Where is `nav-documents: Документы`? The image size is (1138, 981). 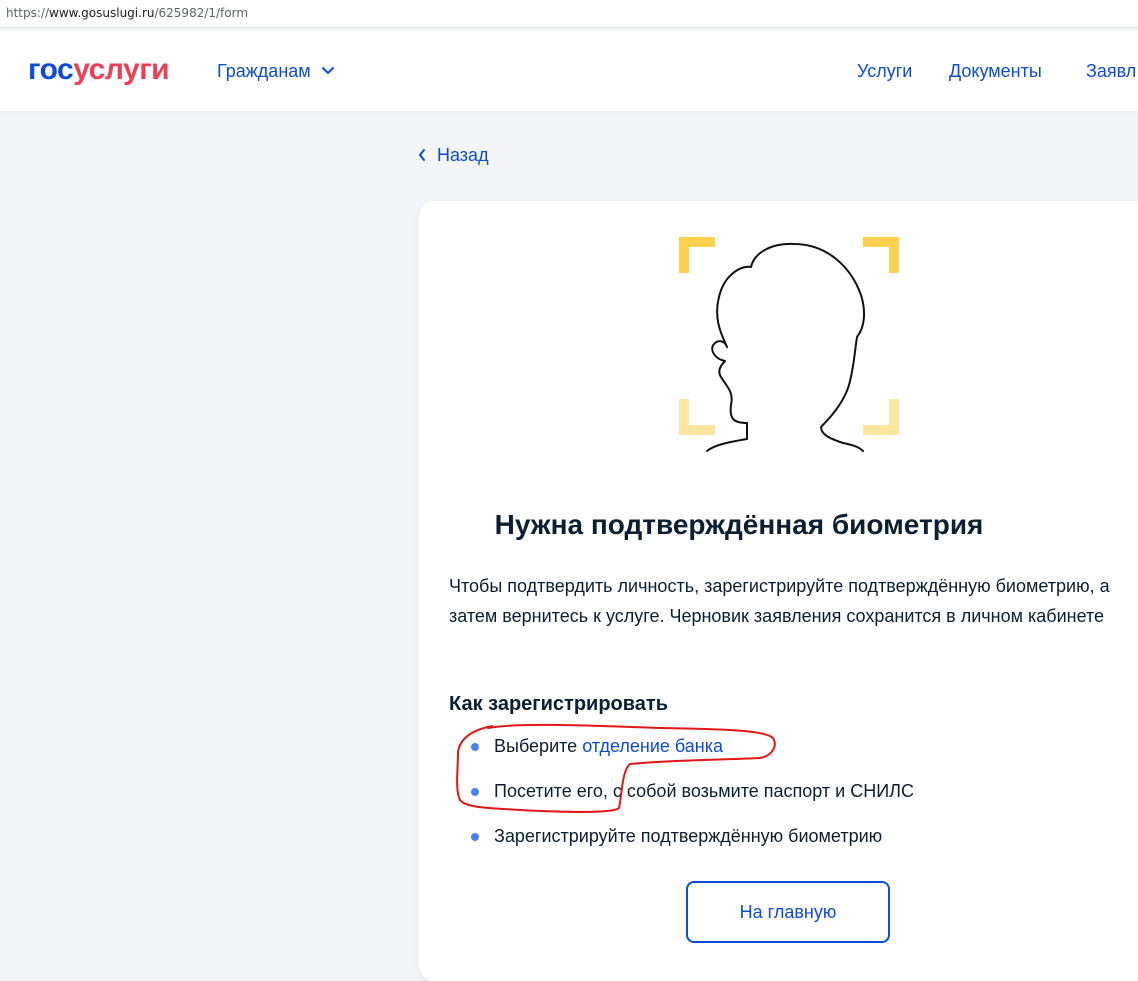 nav-documents: Документы is located at coordinates (995, 71).